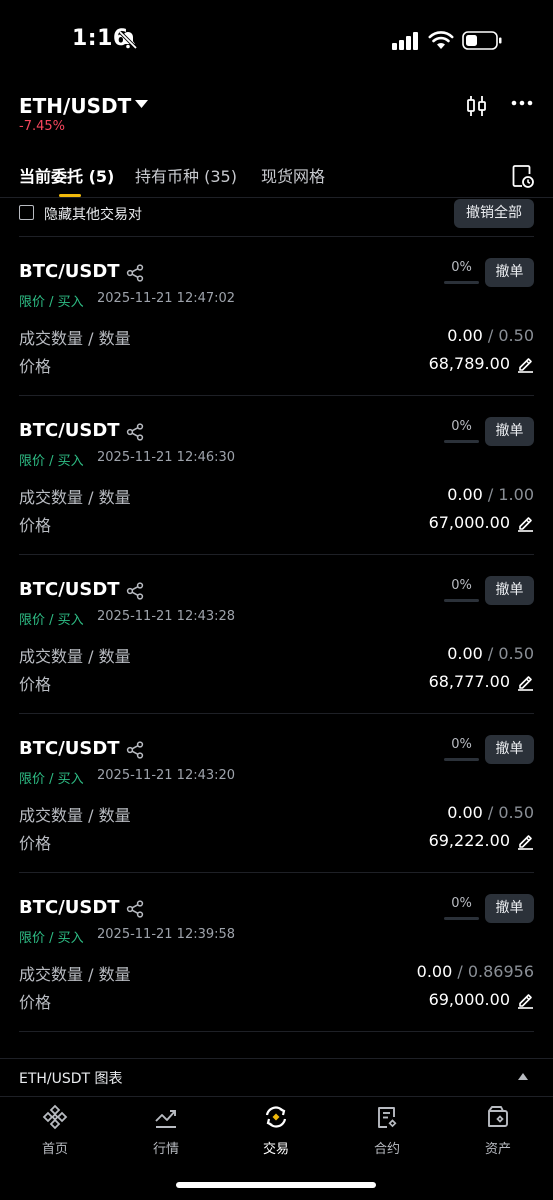 The height and width of the screenshot is (1200, 553). What do you see at coordinates (441, 40) in the screenshot?
I see `wifi-icon` at bounding box center [441, 40].